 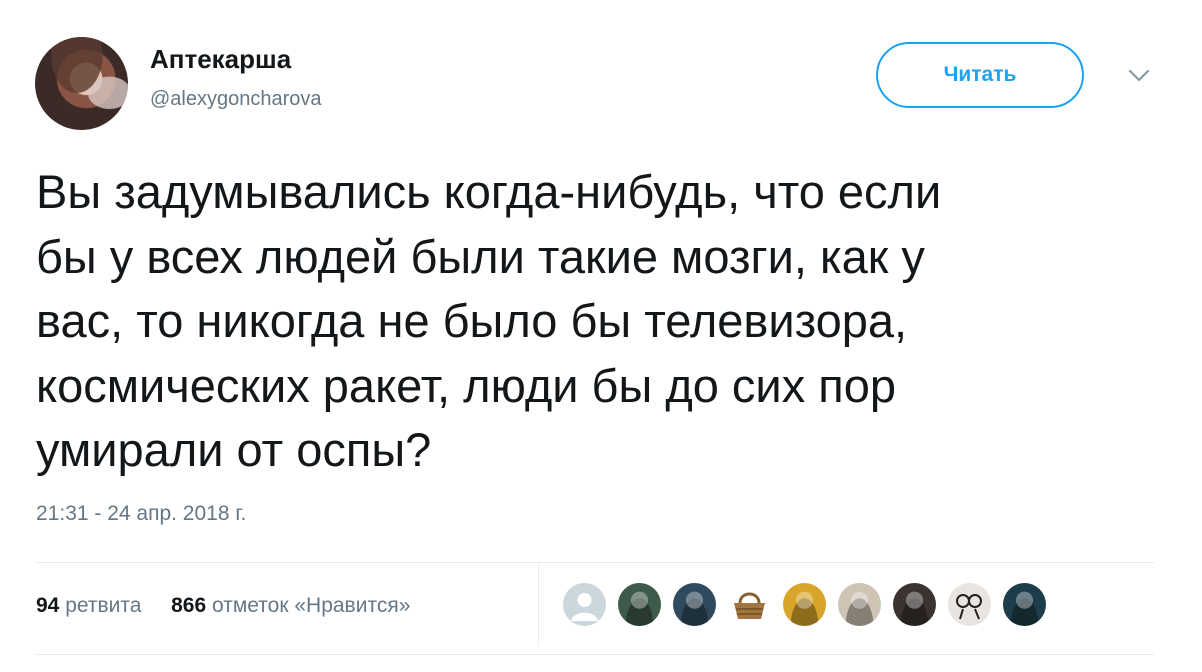 I want to click on chevron-down-icon, so click(x=1139, y=75).